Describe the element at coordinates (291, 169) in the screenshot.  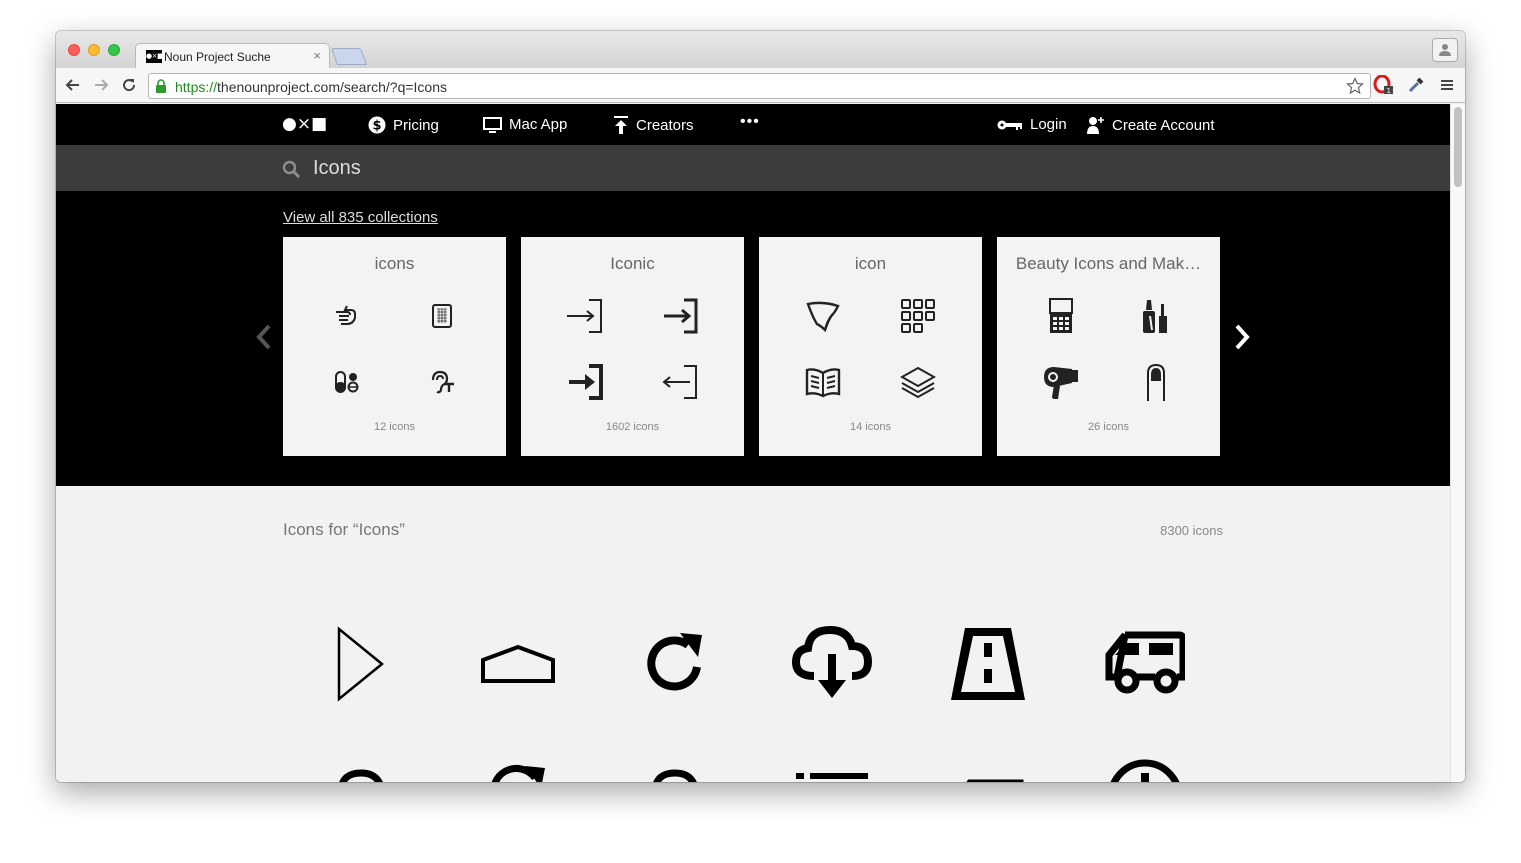
I see `search-icon` at that location.